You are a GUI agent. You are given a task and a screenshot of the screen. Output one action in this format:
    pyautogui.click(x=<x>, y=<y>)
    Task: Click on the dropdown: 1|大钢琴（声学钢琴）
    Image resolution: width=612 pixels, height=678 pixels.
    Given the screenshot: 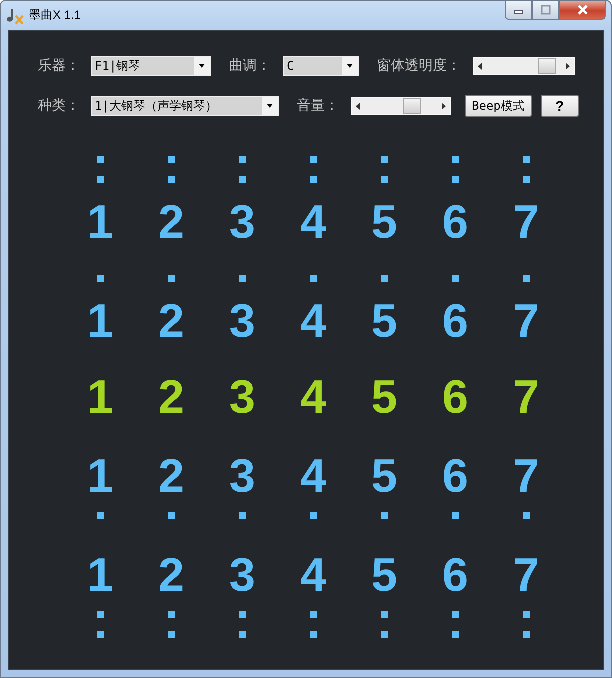 What is the action you would take?
    pyautogui.click(x=185, y=106)
    